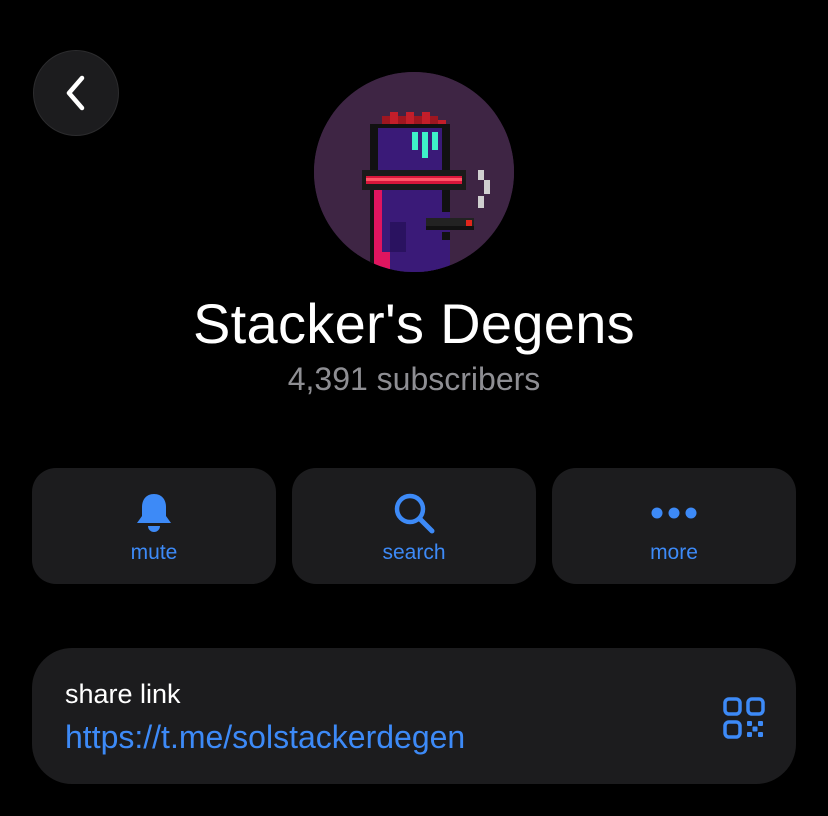 The height and width of the screenshot is (816, 828). What do you see at coordinates (414, 379) in the screenshot?
I see `subscriber-count: 4,391 subscribers` at bounding box center [414, 379].